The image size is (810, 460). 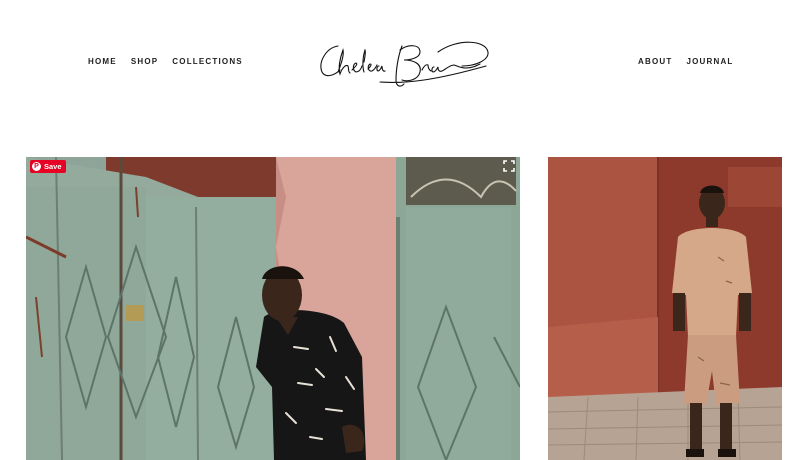 I want to click on nav-home-link: HOME, so click(x=102, y=61).